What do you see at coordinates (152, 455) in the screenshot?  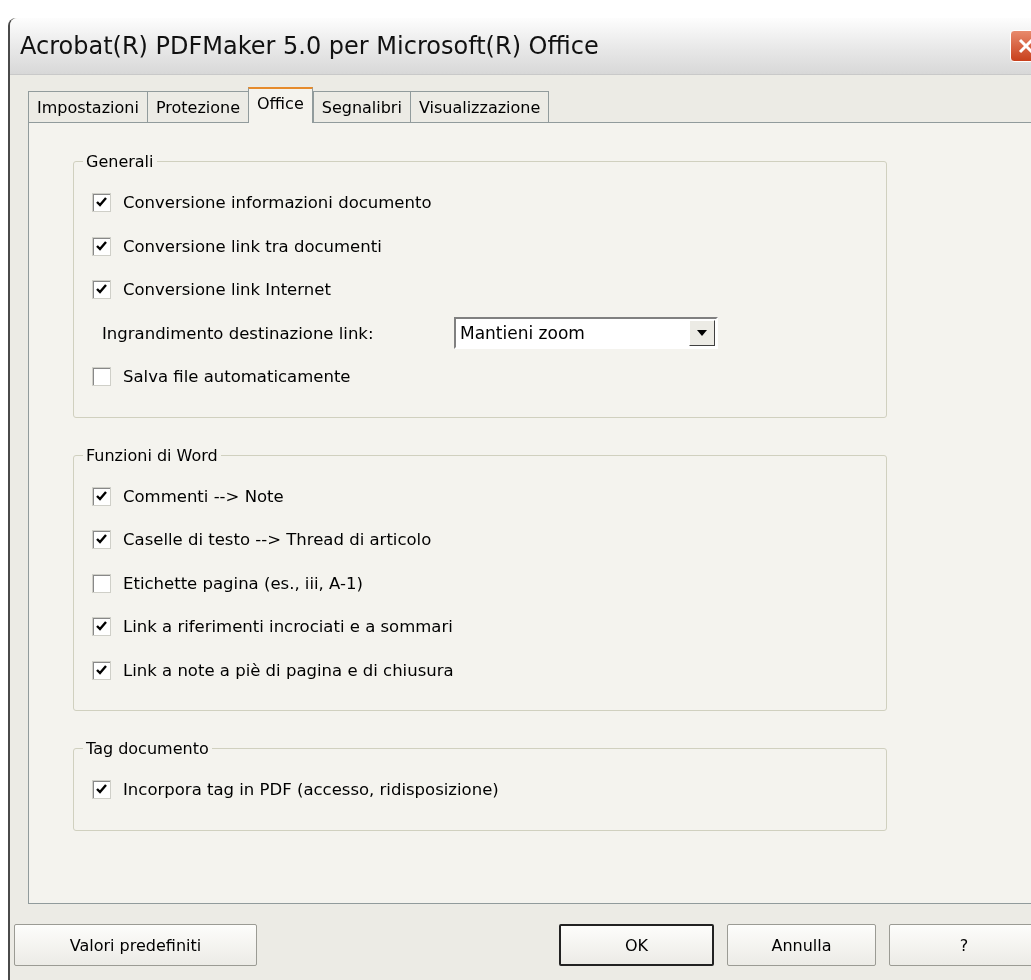 I see `group-title: Funzioni di Word` at bounding box center [152, 455].